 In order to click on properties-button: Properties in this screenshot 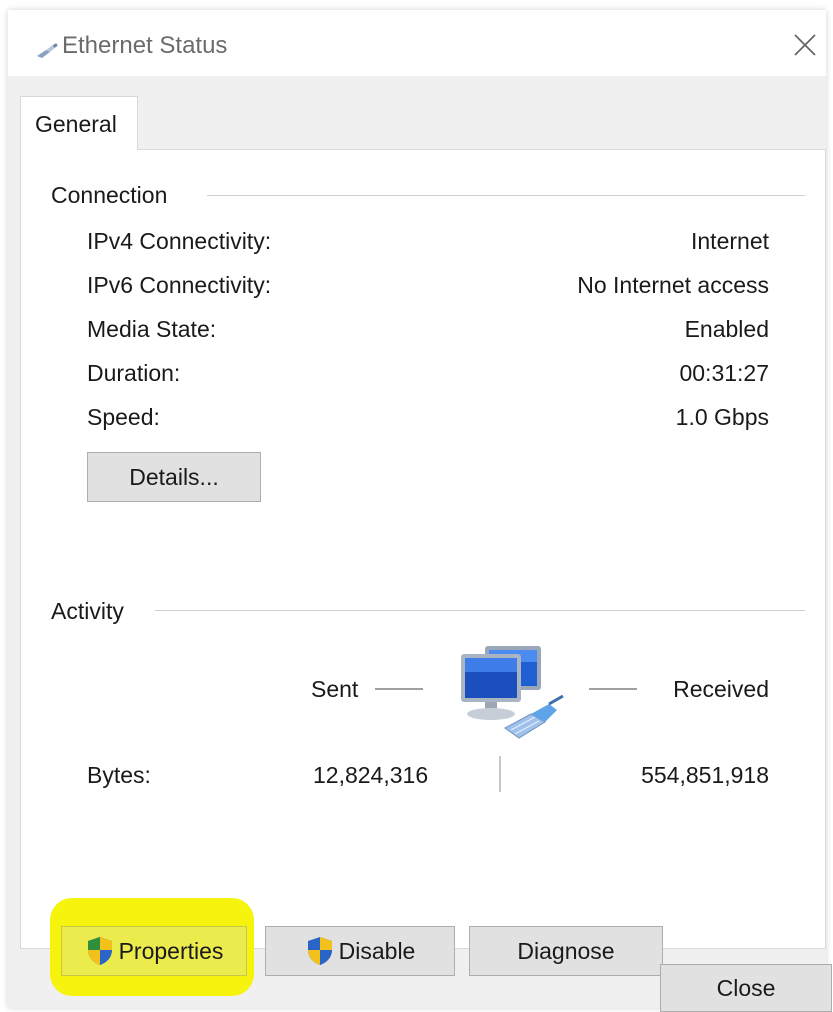, I will do `click(154, 951)`.